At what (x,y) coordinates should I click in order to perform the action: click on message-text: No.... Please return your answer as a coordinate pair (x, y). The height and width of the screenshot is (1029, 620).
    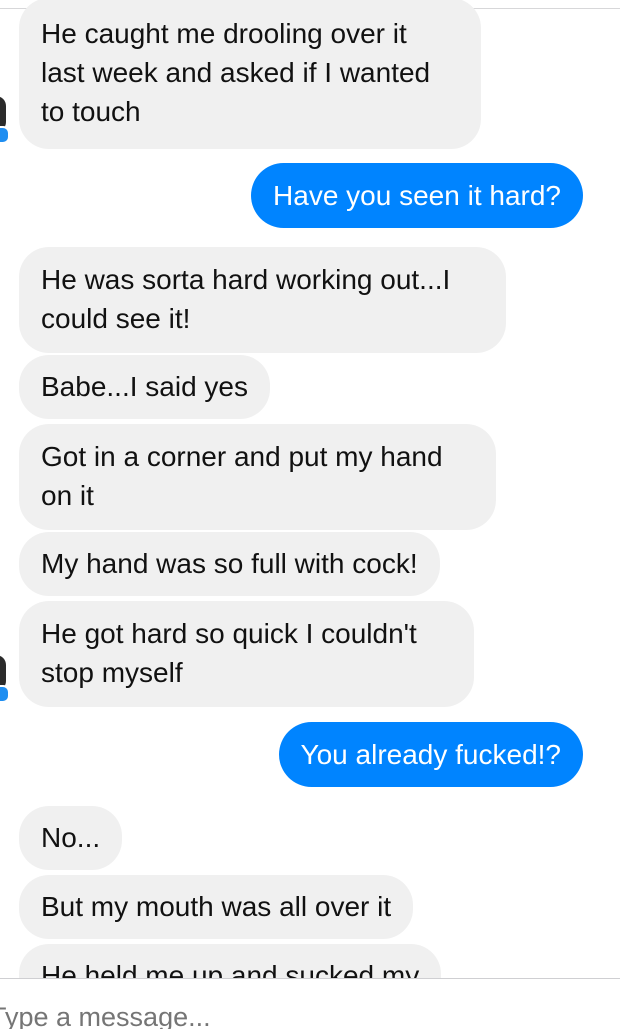
    Looking at the image, I should click on (71, 837).